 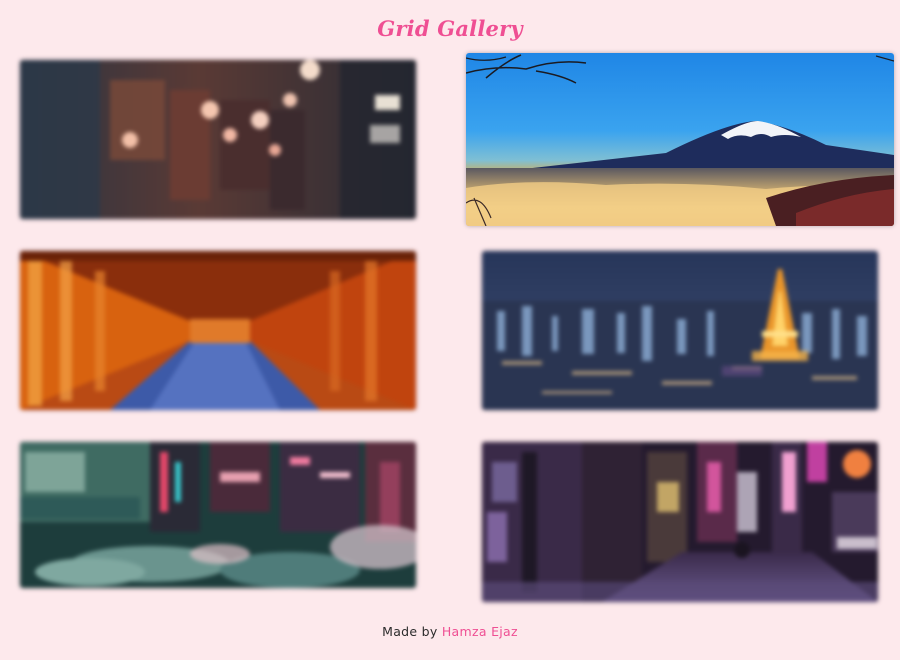 What do you see at coordinates (680, 139) in the screenshot?
I see `gallery-image-mount-fuji` at bounding box center [680, 139].